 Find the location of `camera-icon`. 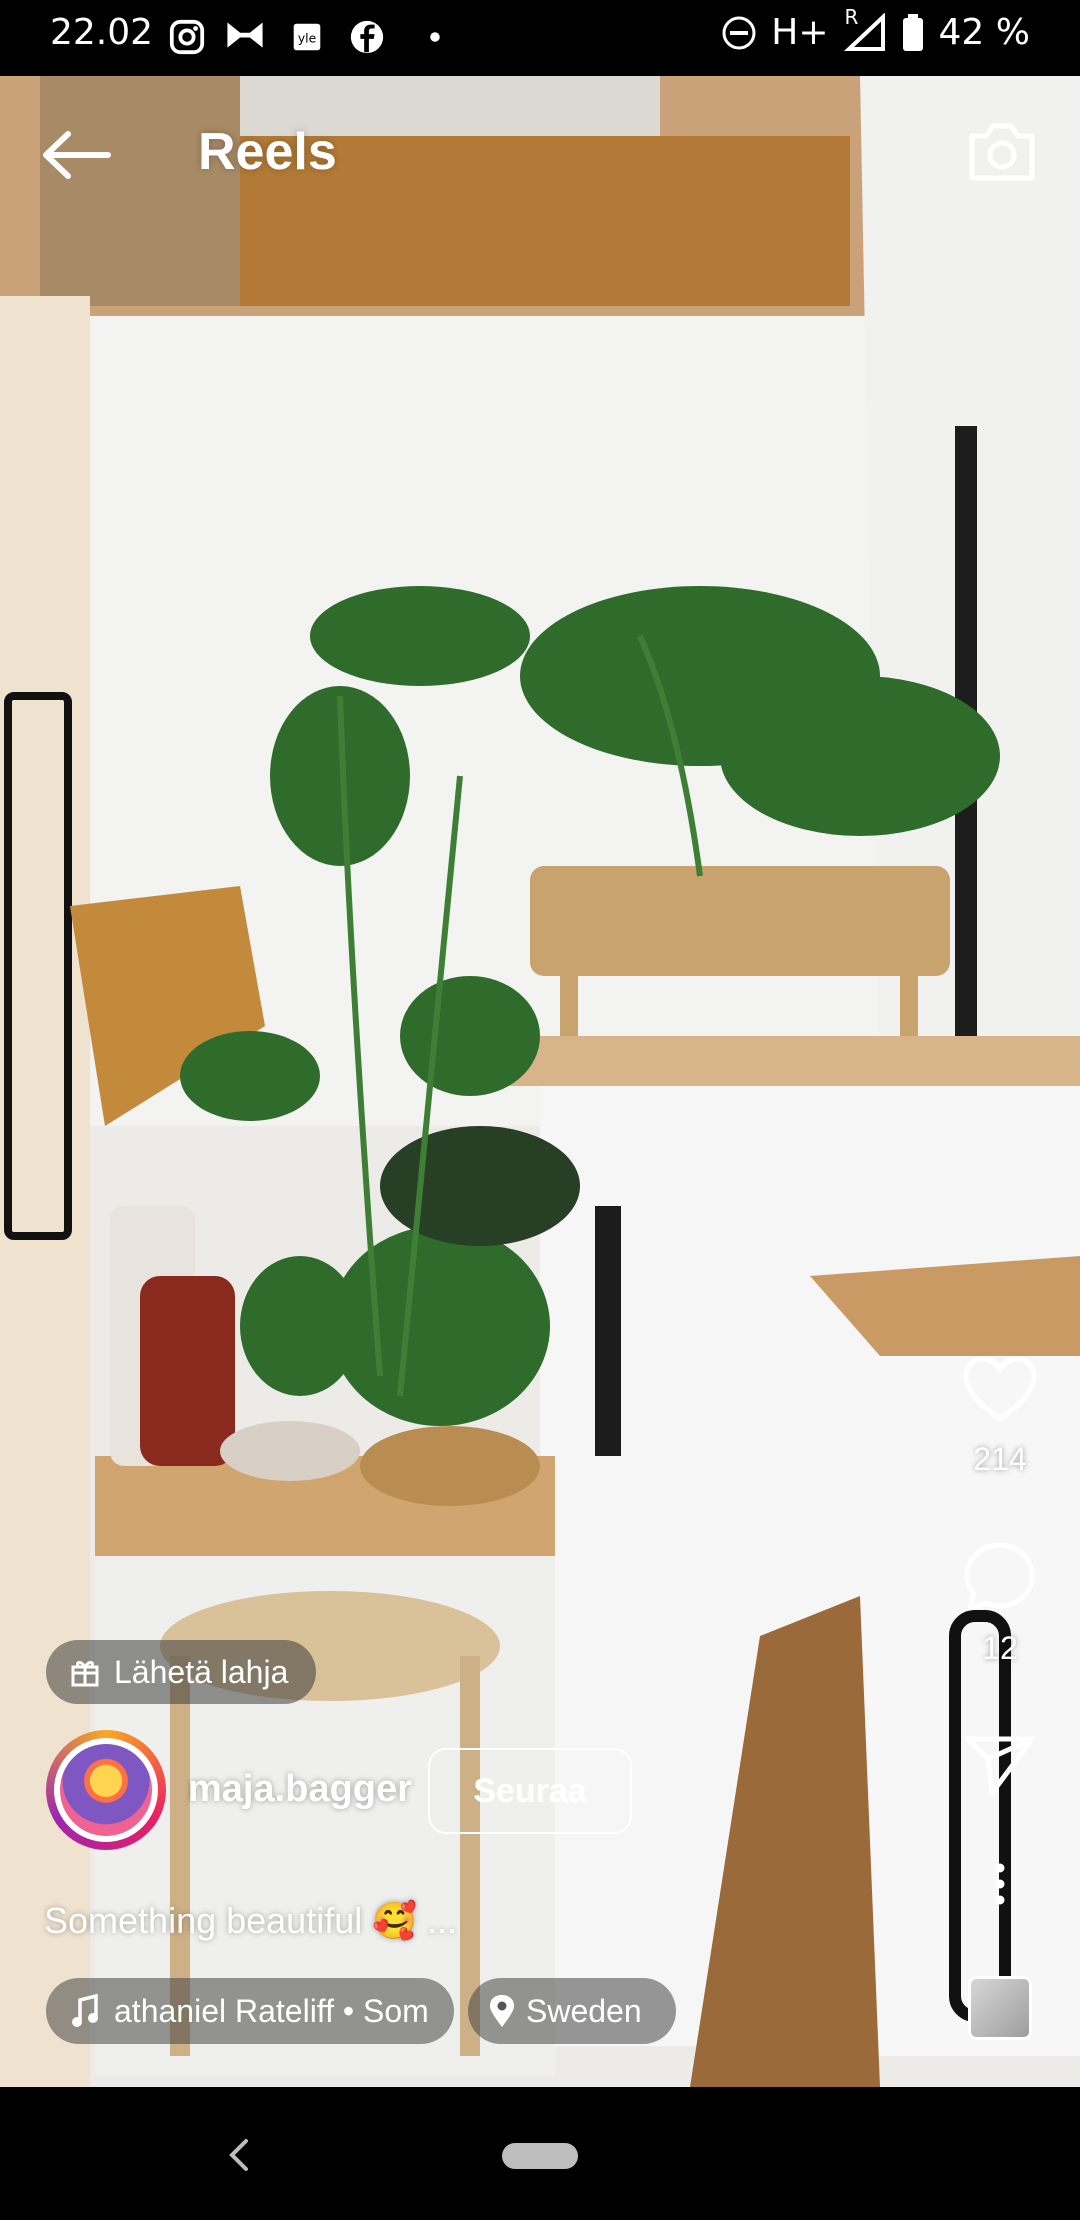

camera-icon is located at coordinates (1002, 151).